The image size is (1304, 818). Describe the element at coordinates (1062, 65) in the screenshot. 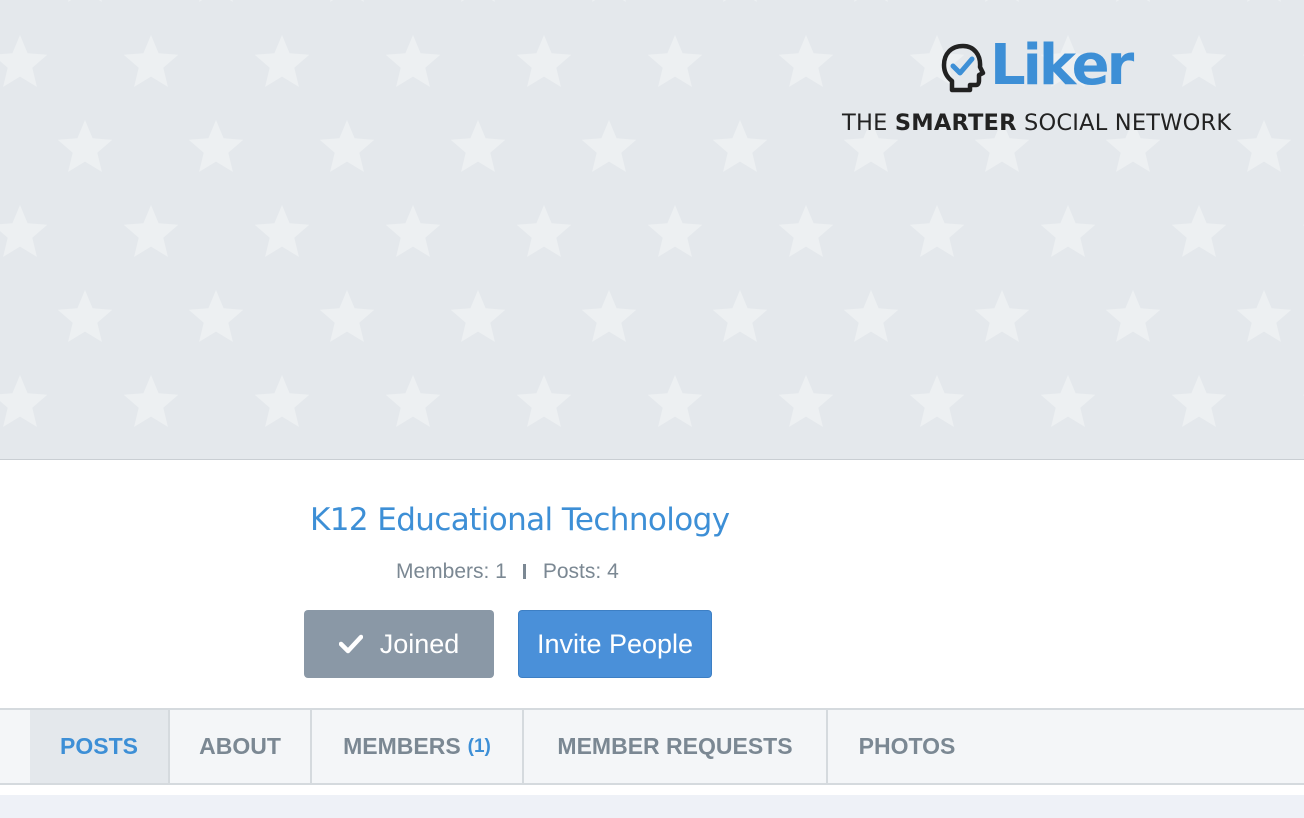

I see `brand-name: Liker` at that location.